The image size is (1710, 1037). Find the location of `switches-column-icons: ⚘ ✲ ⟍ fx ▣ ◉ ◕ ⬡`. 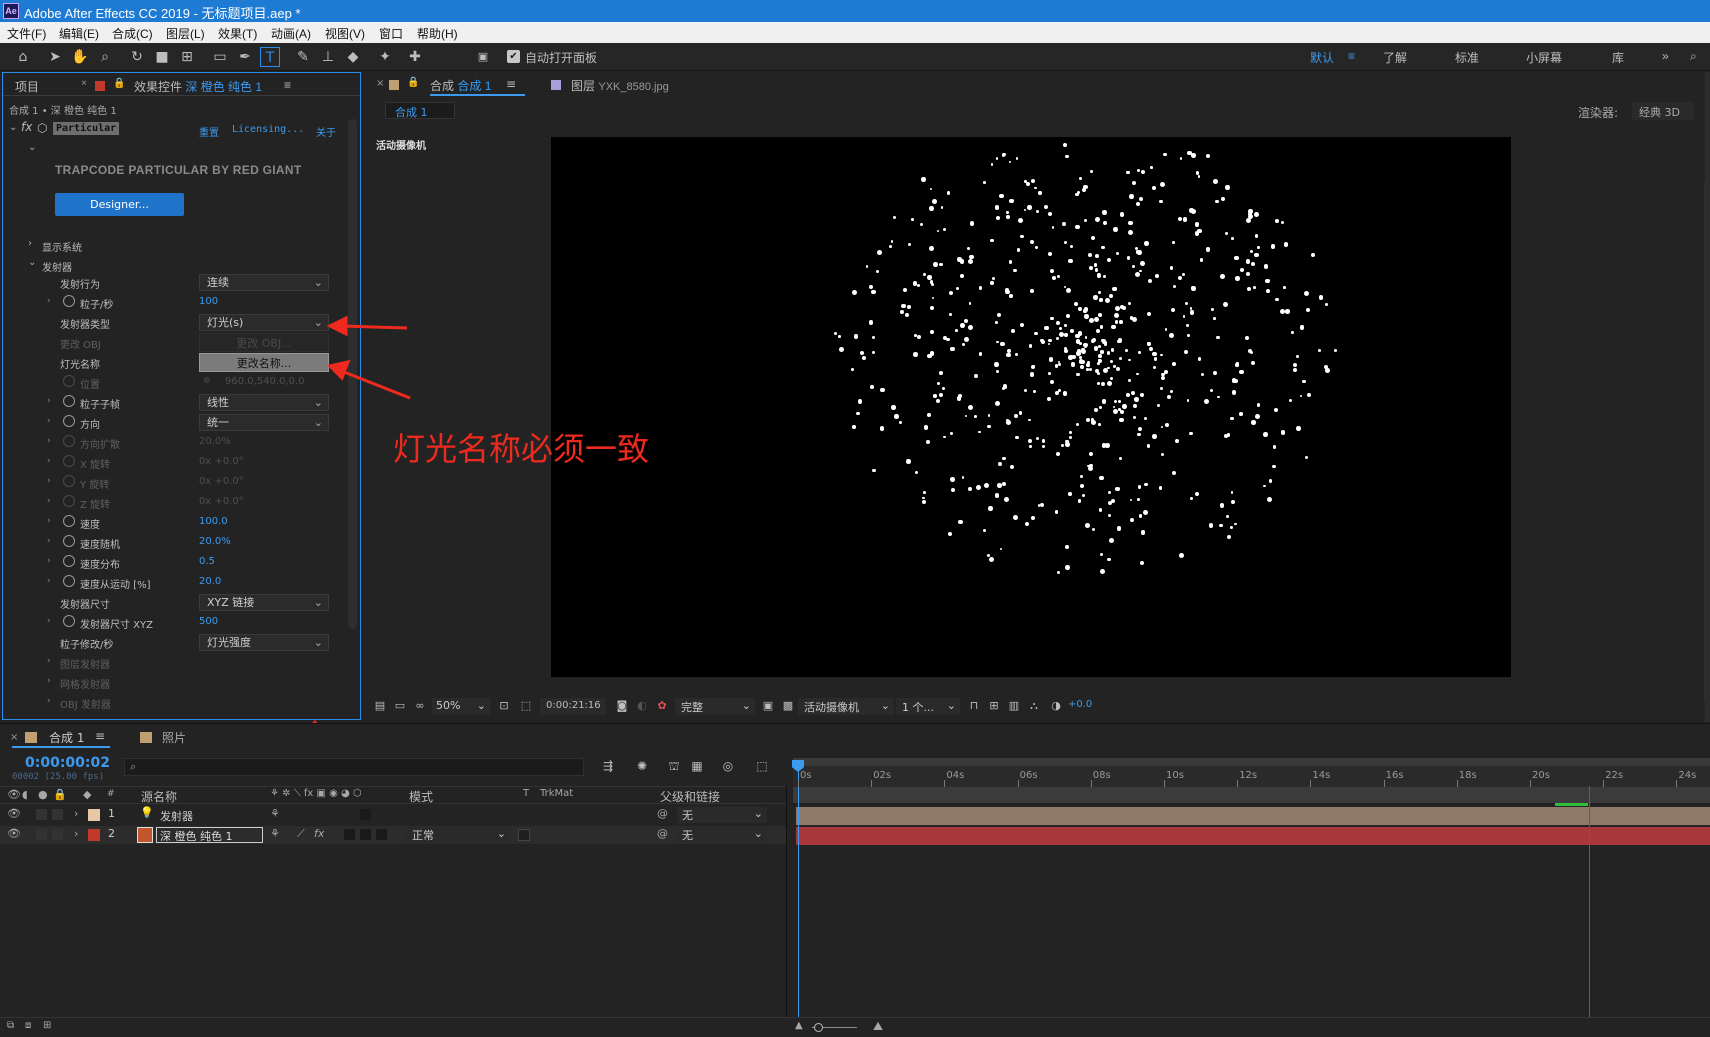

switches-column-icons: ⚘ ✲ ⟍ fx ▣ ◉ ◕ ⬡ is located at coordinates (316, 793).